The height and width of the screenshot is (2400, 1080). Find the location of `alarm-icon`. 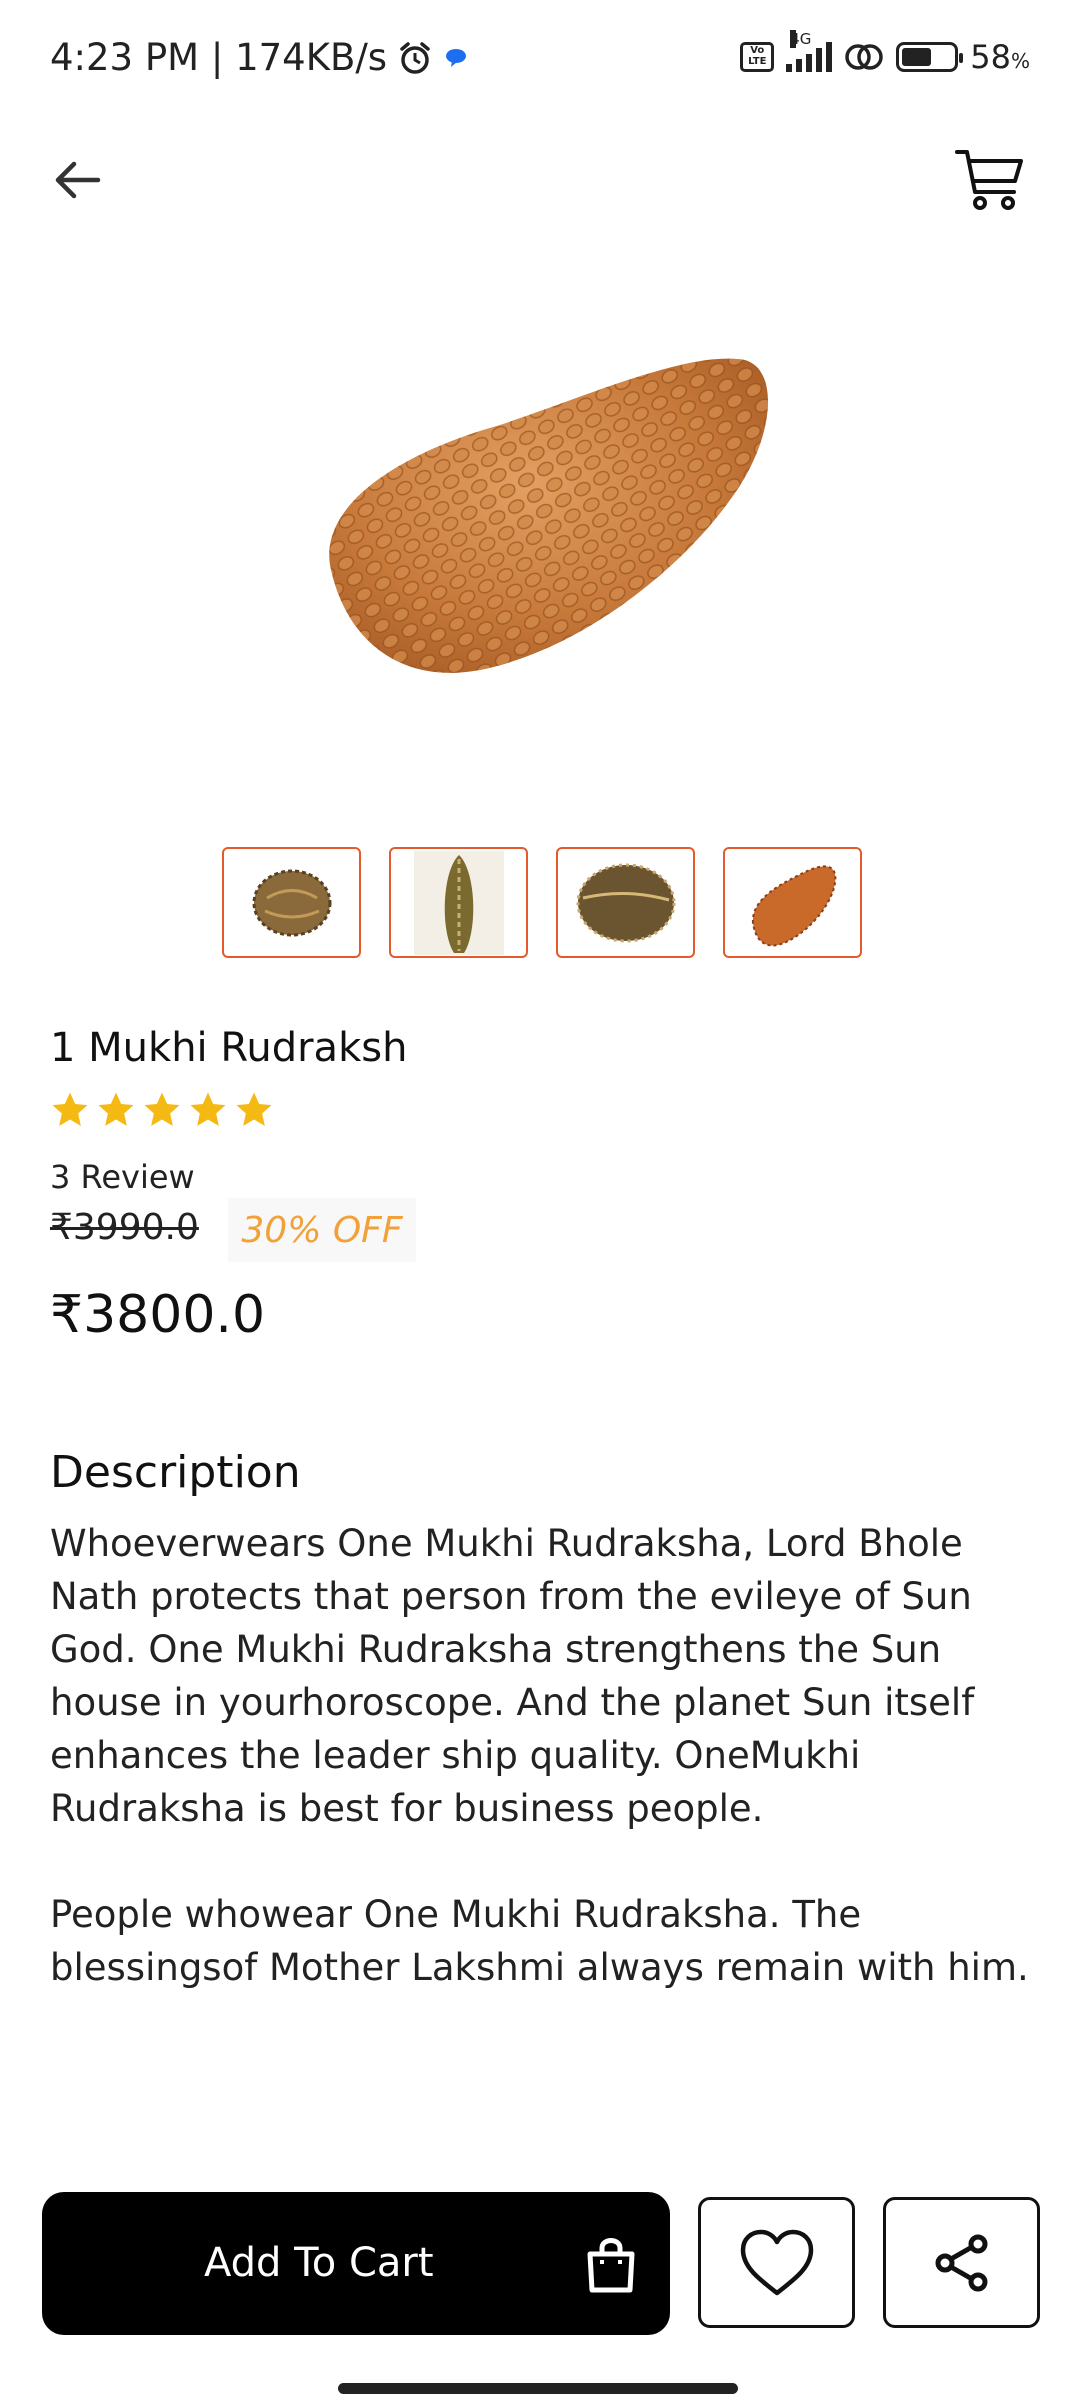

alarm-icon is located at coordinates (415, 57).